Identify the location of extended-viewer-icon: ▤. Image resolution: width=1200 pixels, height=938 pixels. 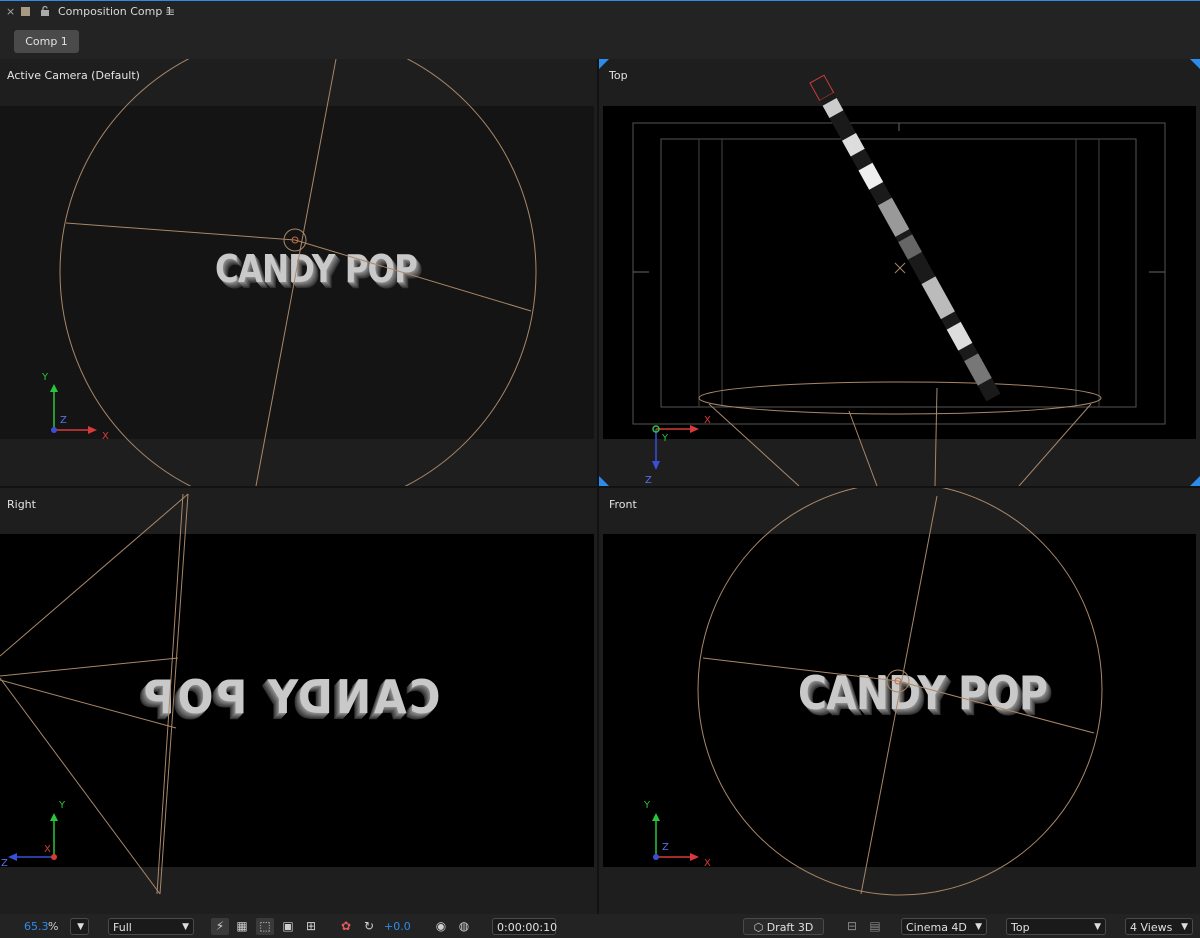
(875, 926).